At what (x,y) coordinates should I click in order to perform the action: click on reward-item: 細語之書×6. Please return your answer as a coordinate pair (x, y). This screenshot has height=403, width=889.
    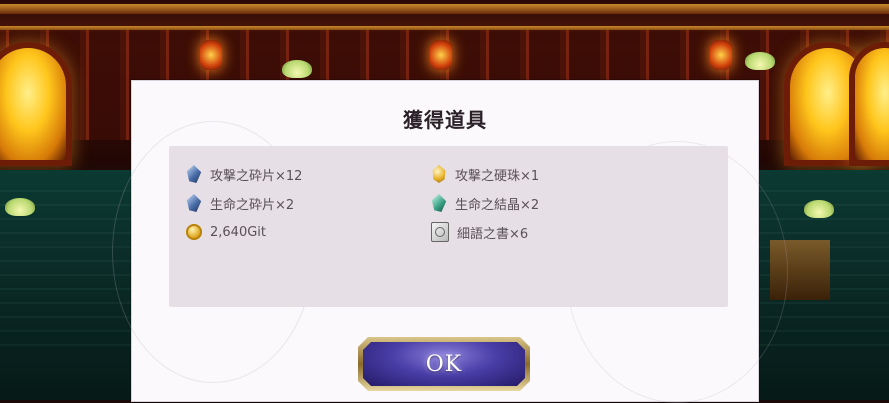
    Looking at the image, I should click on (479, 232).